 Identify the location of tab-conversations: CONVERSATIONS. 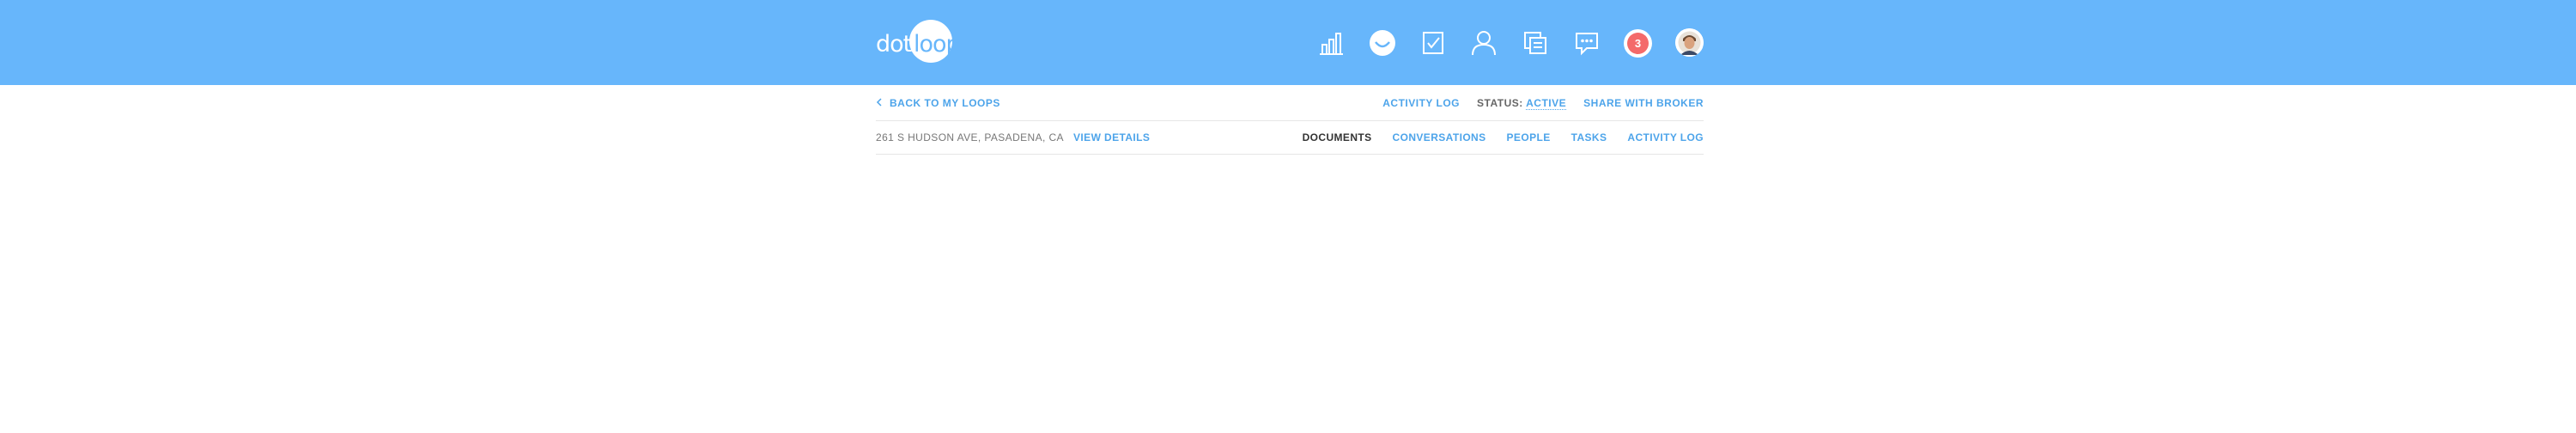
(1440, 137).